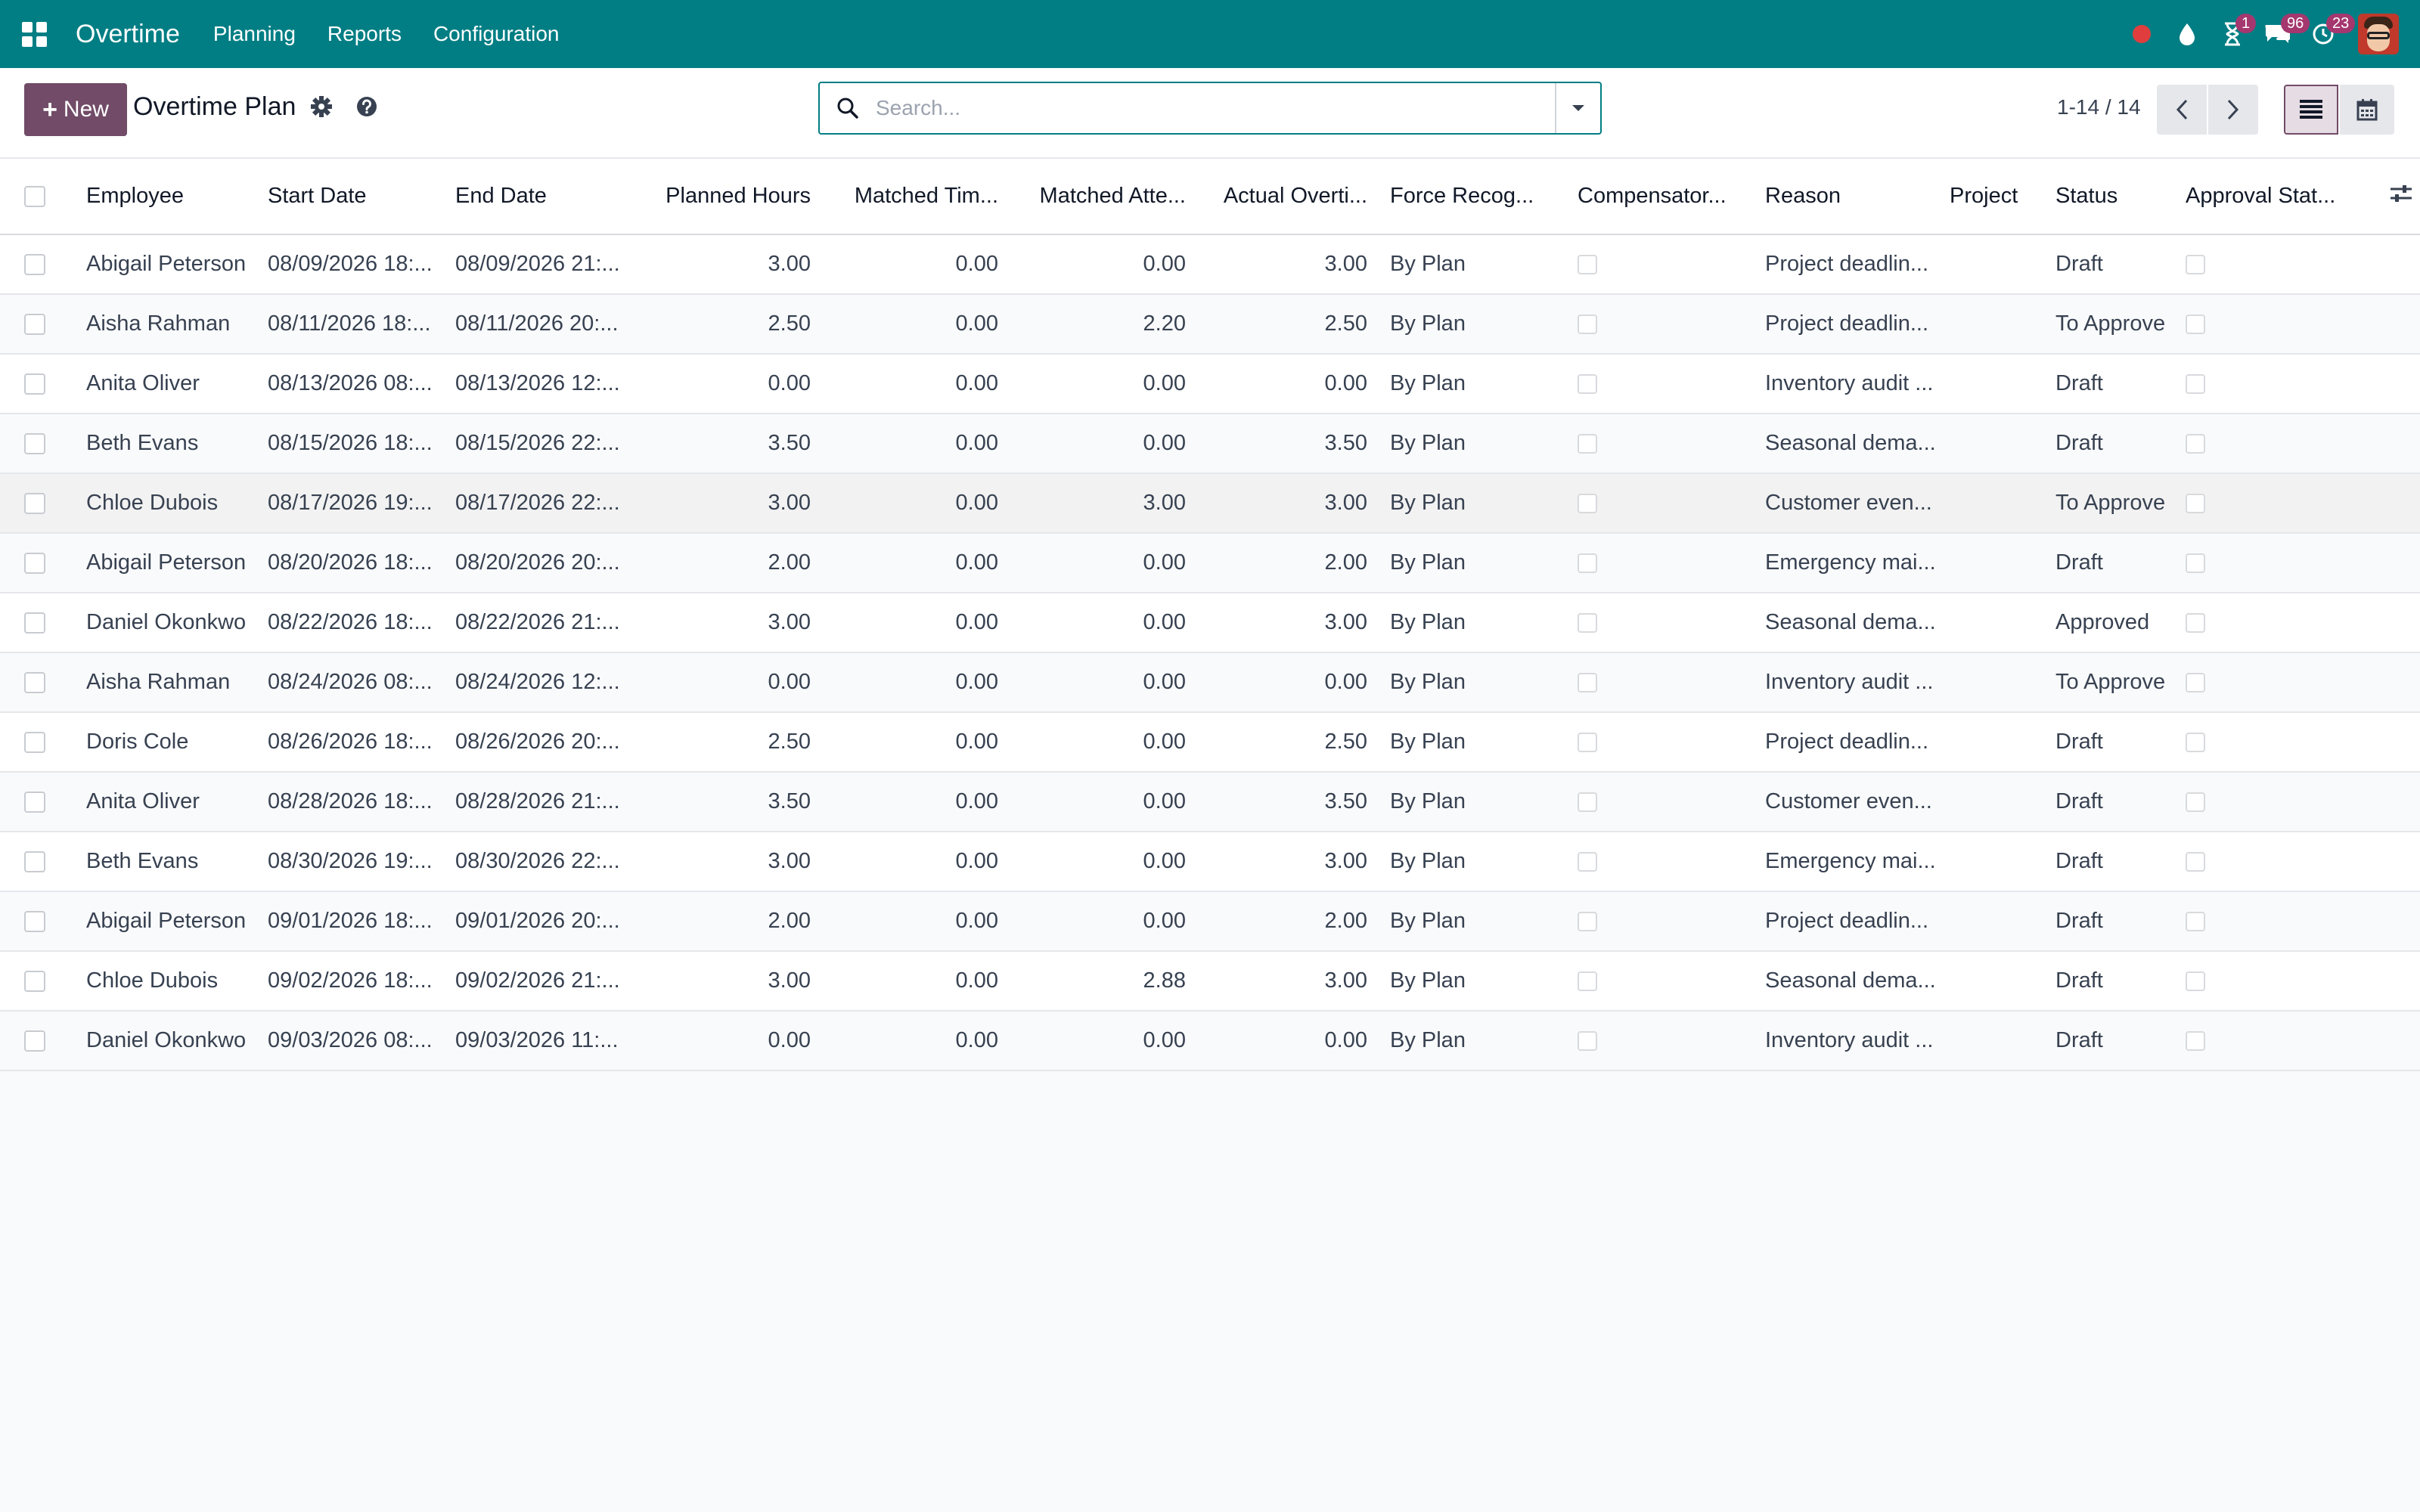 The image size is (2420, 1512). Describe the element at coordinates (75, 109) in the screenshot. I see `new-button: + New` at that location.